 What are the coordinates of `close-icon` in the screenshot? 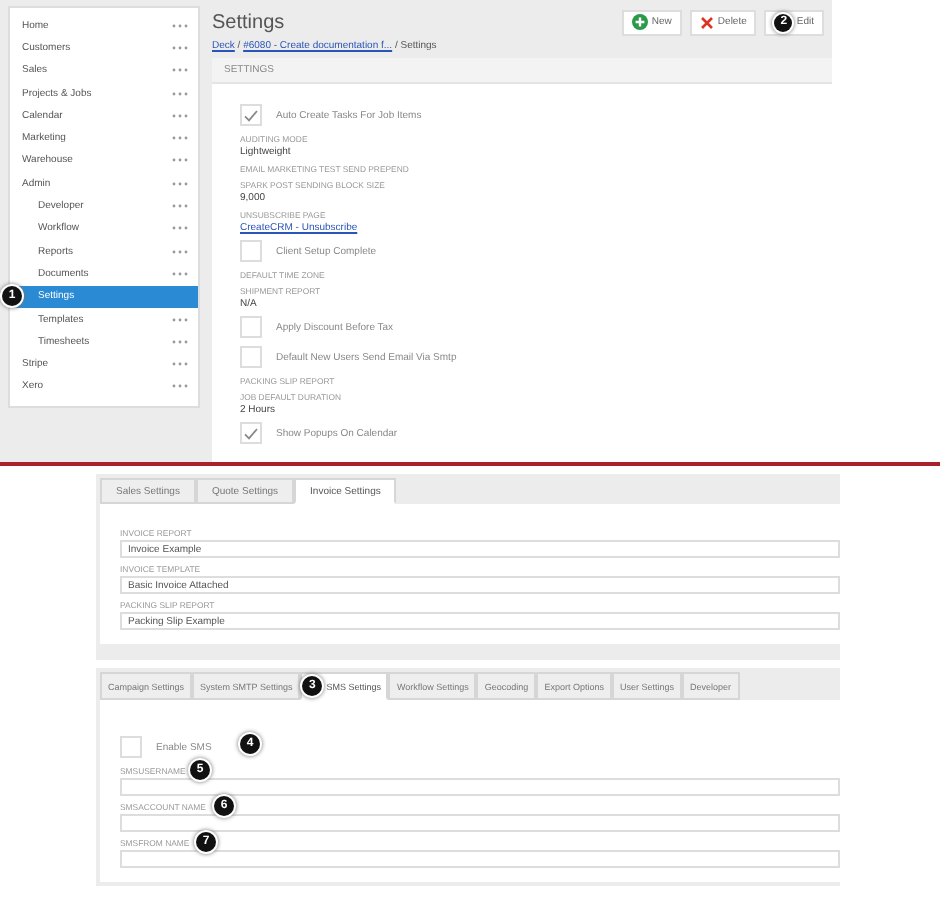 It's located at (706, 22).